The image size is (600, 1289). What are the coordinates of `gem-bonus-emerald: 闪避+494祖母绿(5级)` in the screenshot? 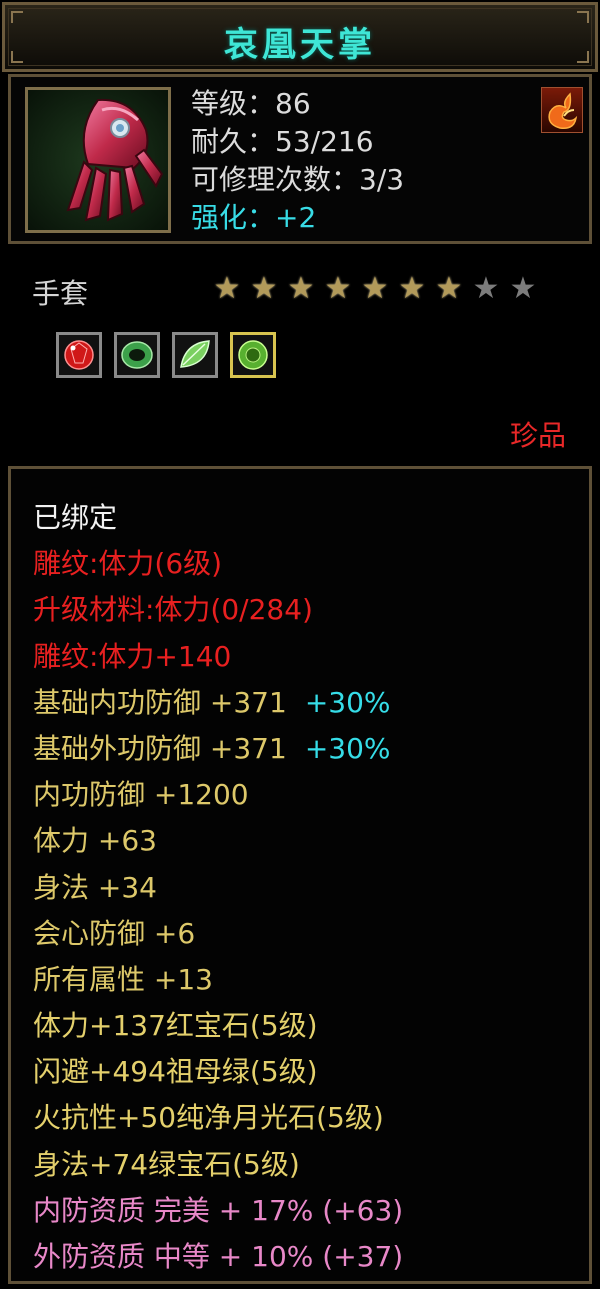 It's located at (175, 1072).